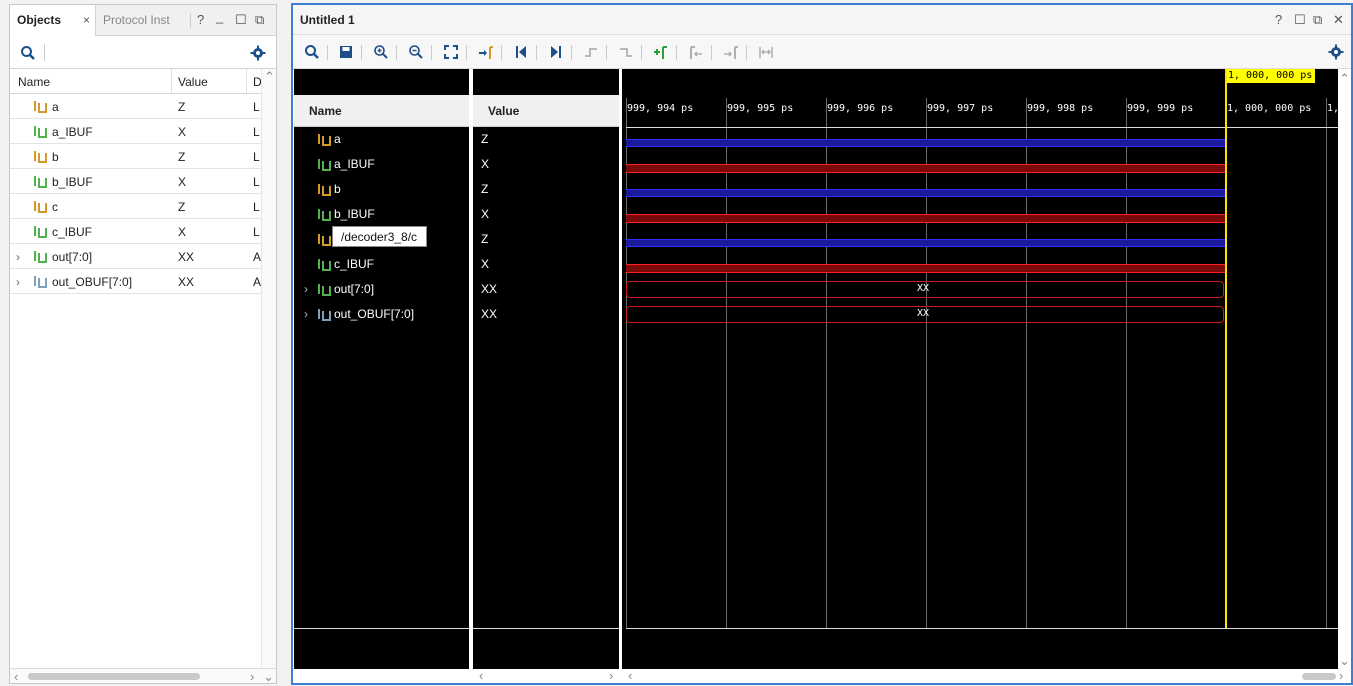 This screenshot has width=1353, height=686. What do you see at coordinates (136, 281) in the screenshot?
I see `table-row: › out_OBUF[7:0] XX A` at bounding box center [136, 281].